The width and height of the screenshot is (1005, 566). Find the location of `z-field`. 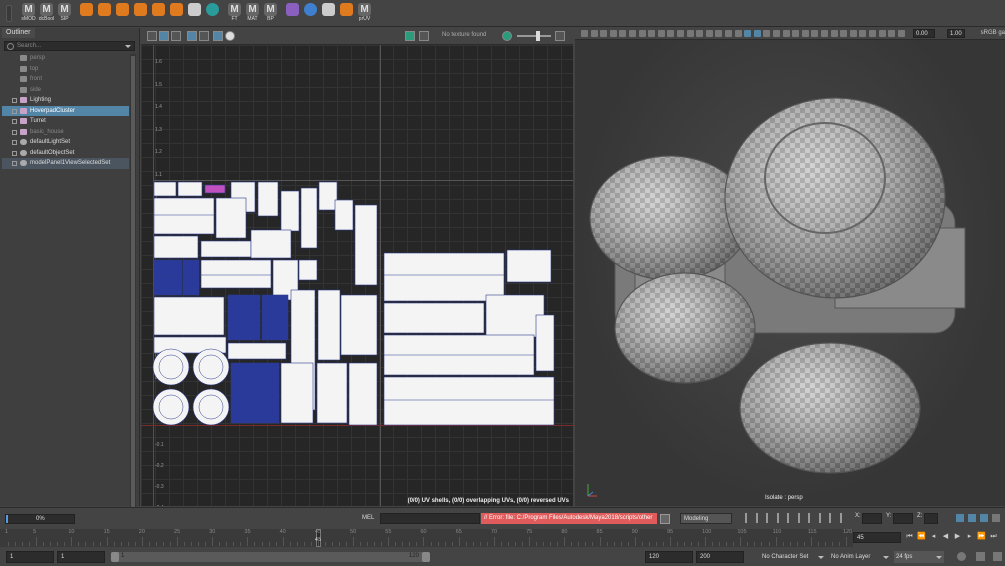

z-field is located at coordinates (931, 518).